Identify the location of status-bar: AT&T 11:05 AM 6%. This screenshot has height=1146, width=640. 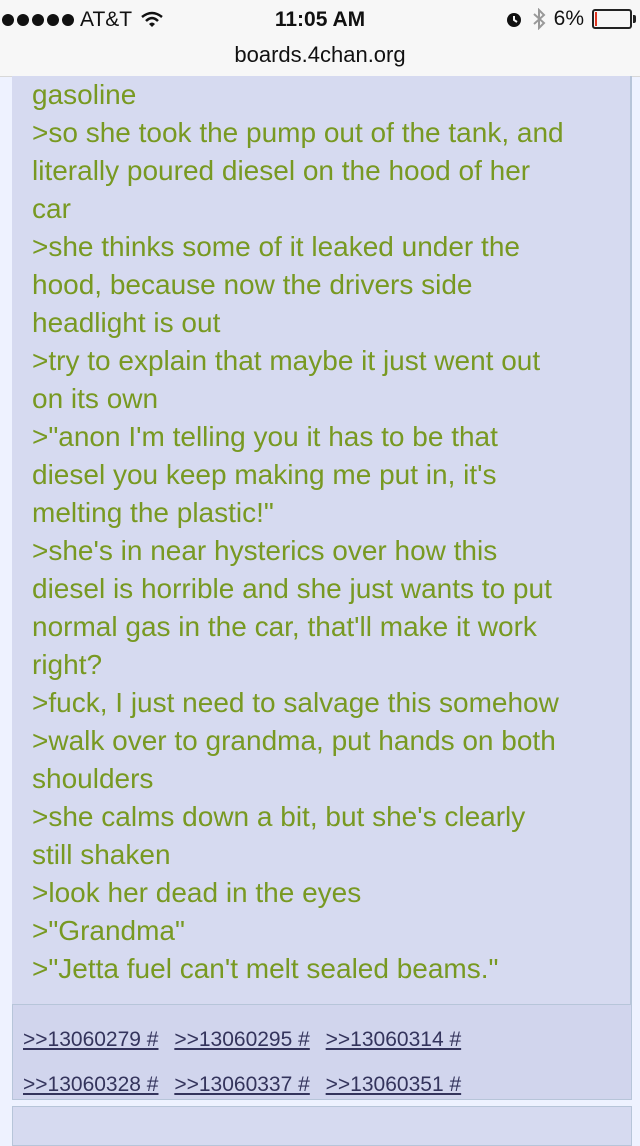
(320, 20).